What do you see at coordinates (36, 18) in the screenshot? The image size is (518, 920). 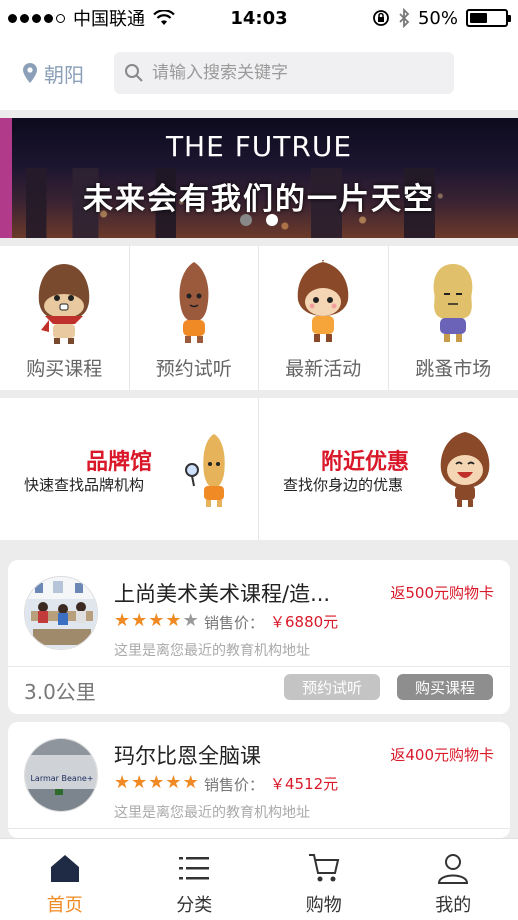 I see `signal-strength-icon` at bounding box center [36, 18].